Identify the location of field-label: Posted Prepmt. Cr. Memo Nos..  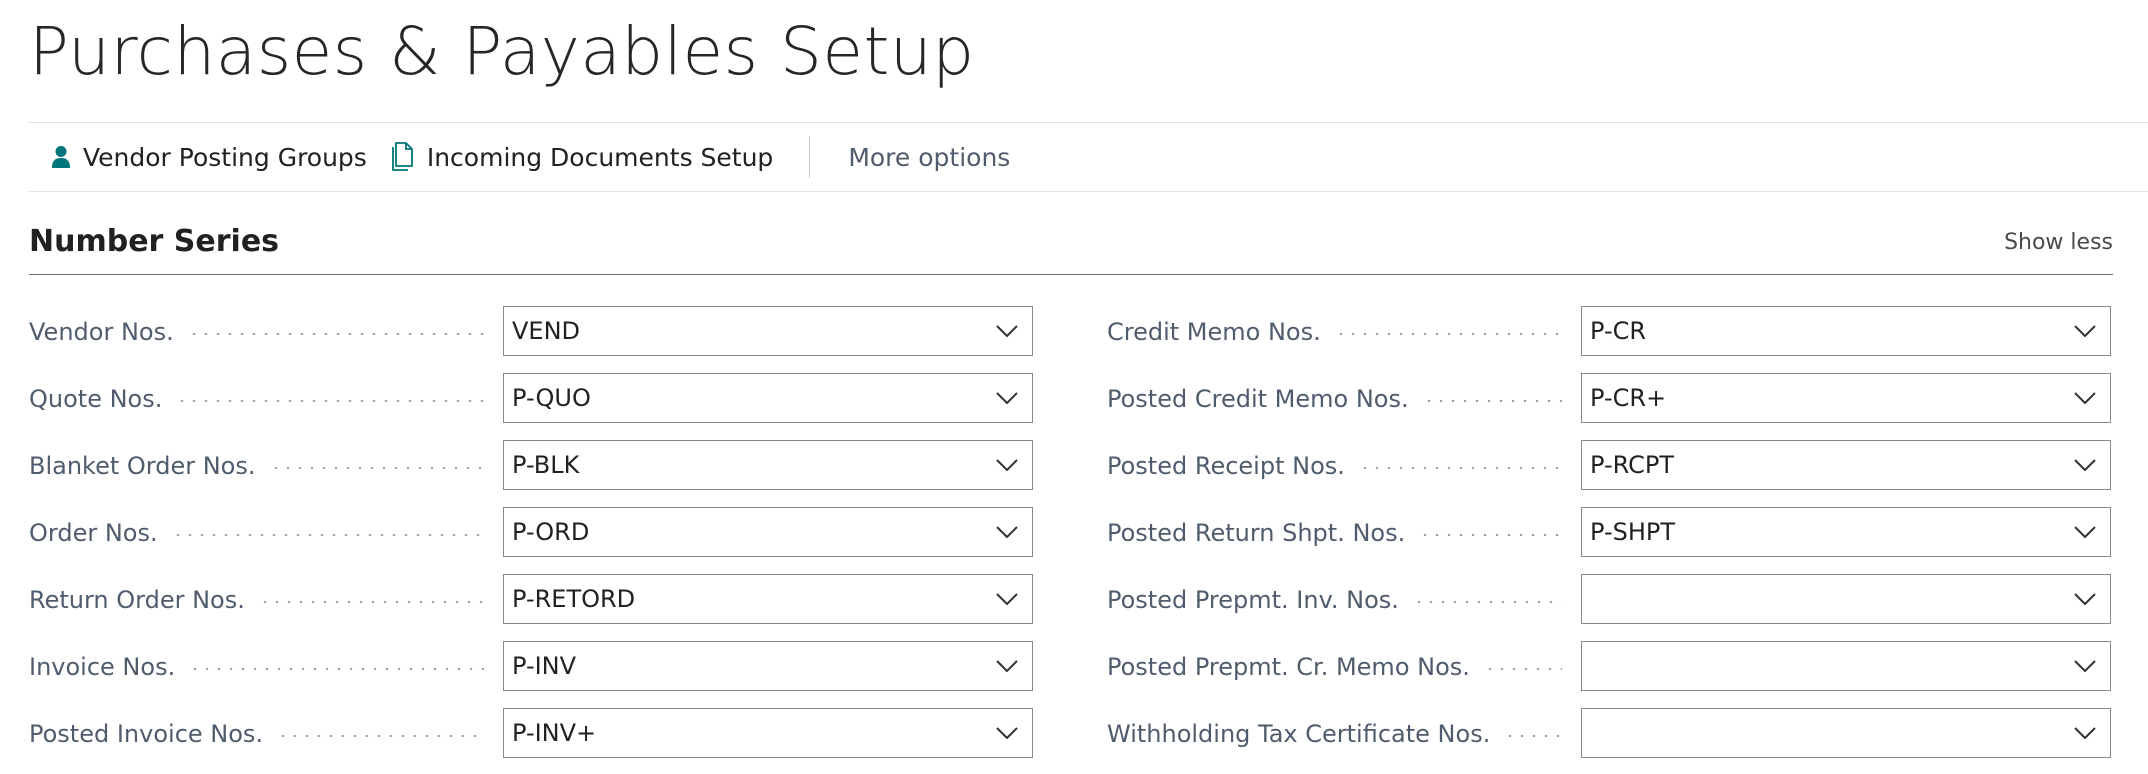
(1334, 667).